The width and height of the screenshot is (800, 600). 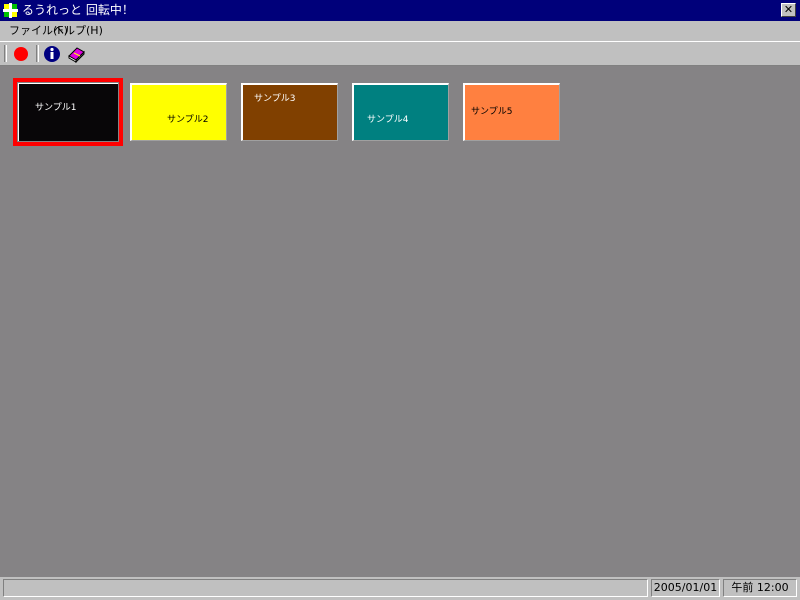 I want to click on close-icon: ✕, so click(x=788, y=9).